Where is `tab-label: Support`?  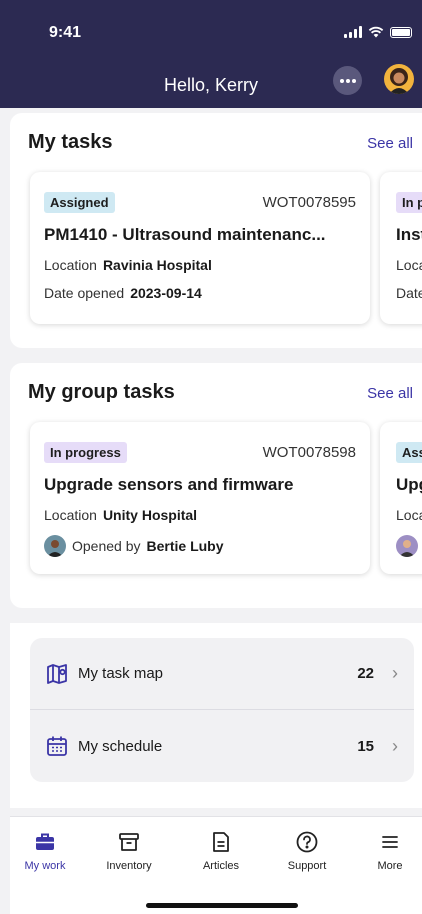
tab-label: Support is located at coordinates (307, 866).